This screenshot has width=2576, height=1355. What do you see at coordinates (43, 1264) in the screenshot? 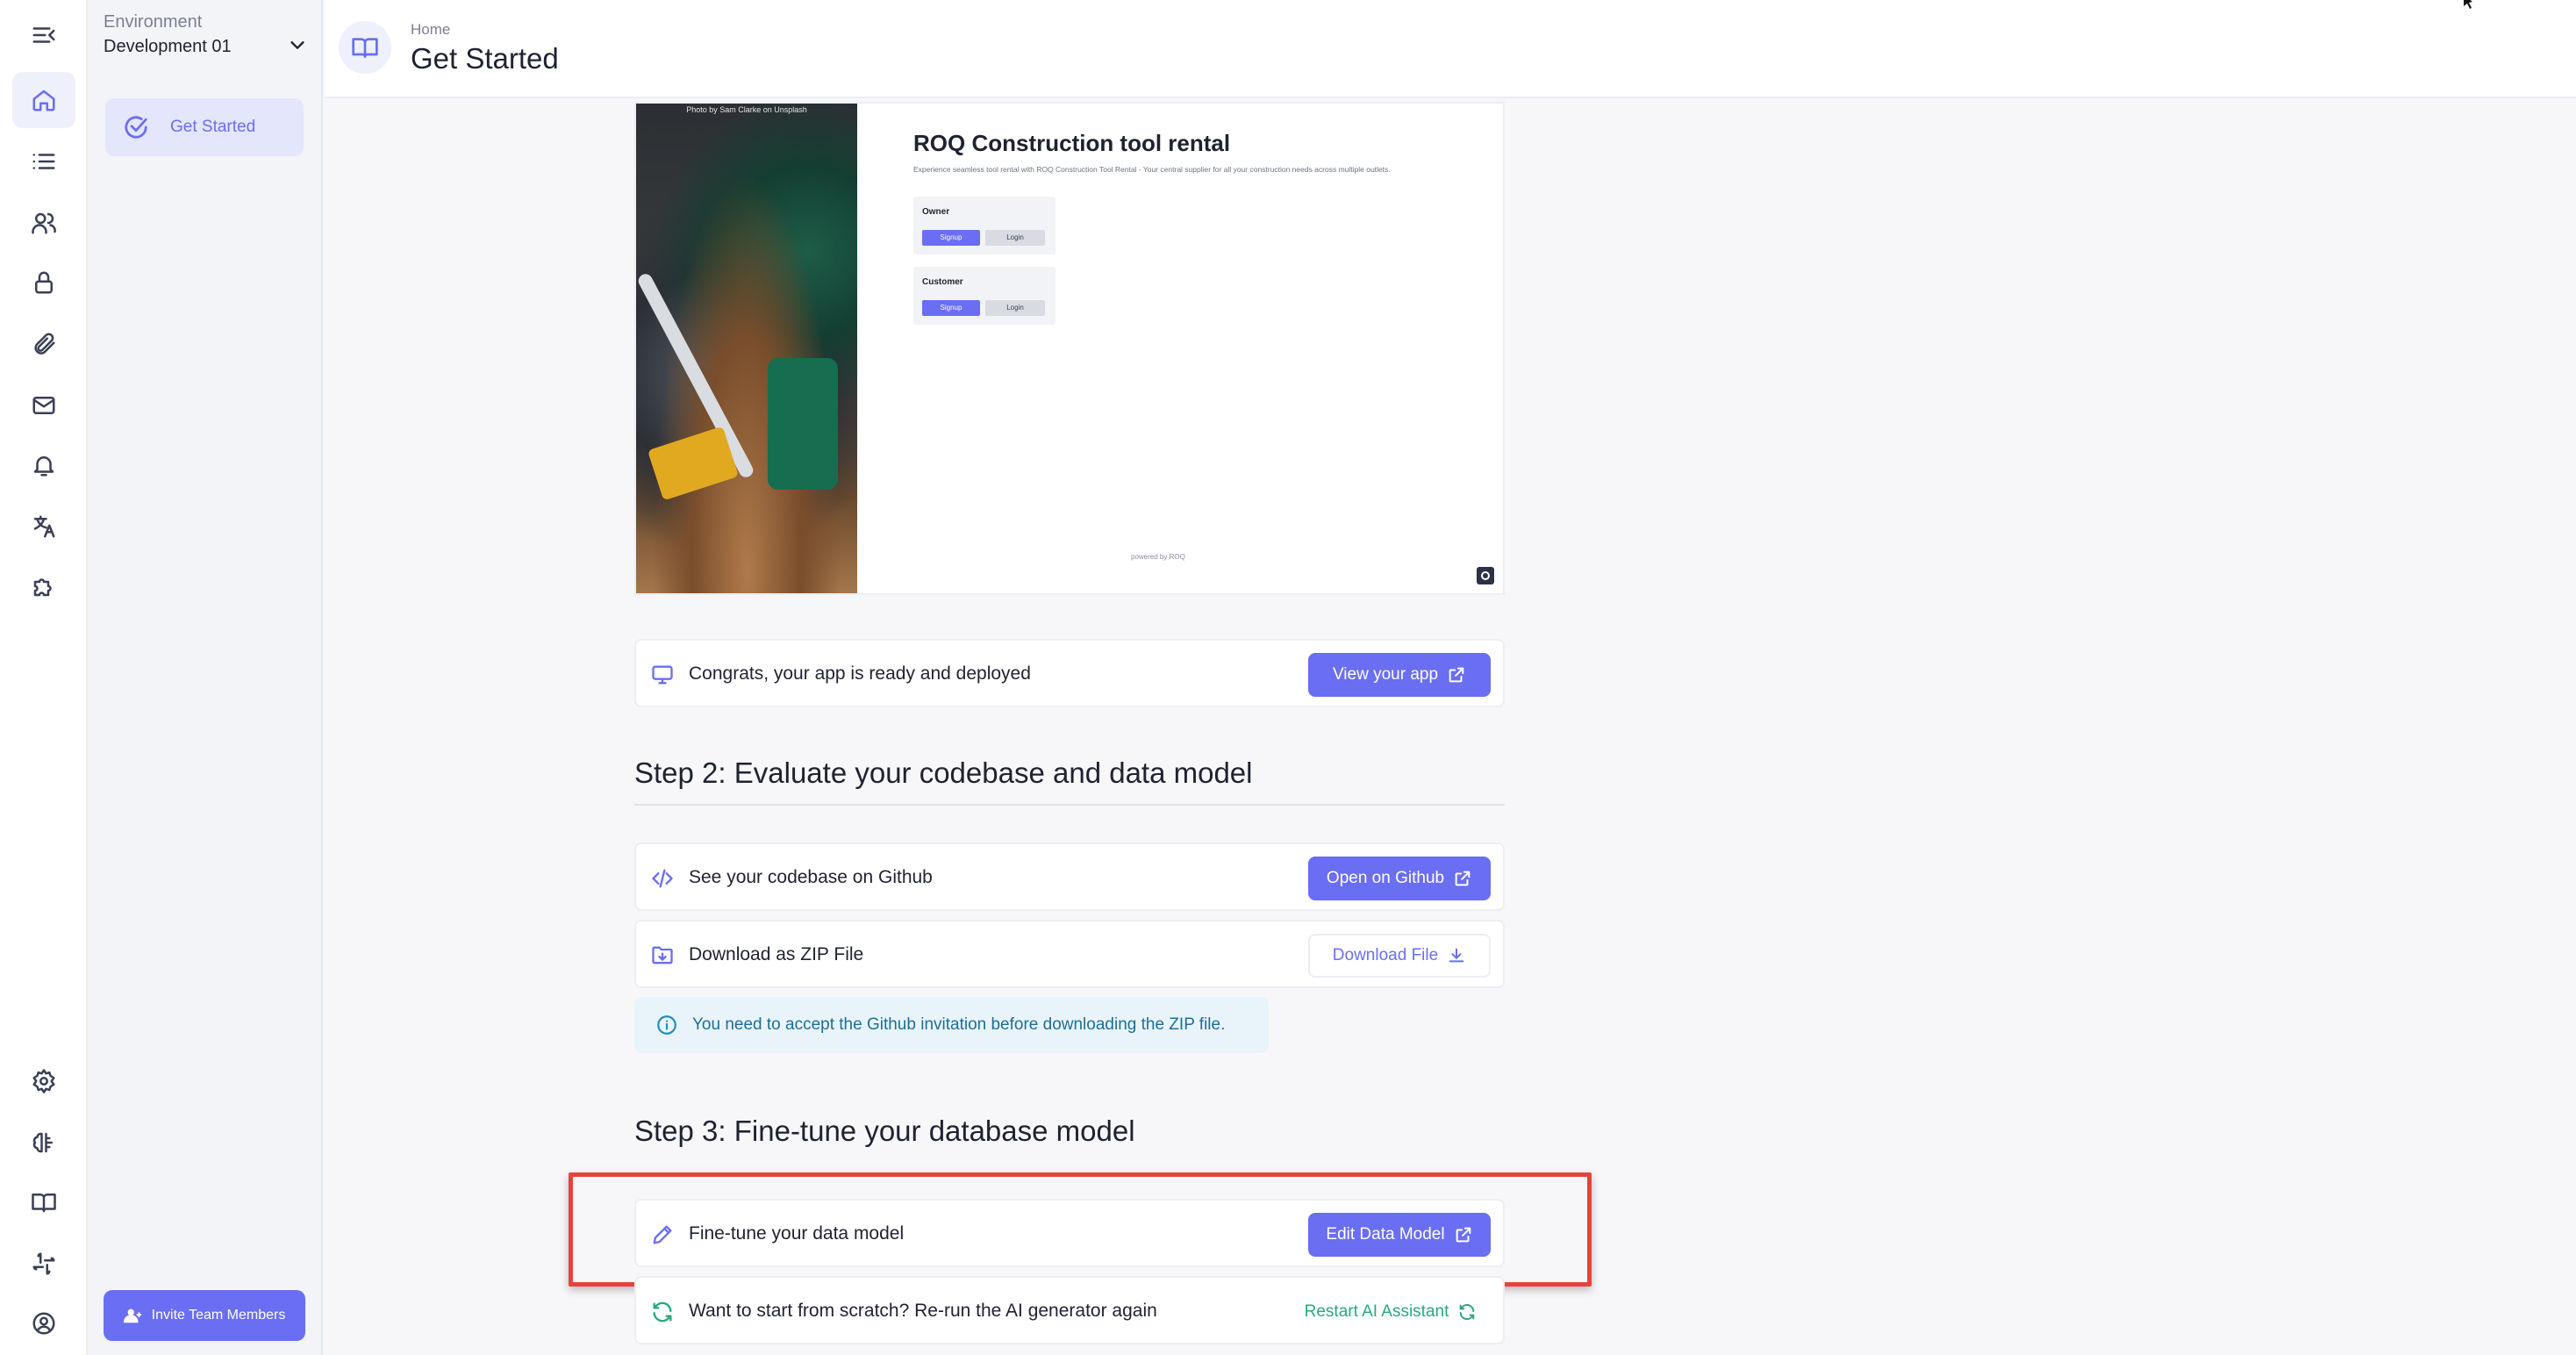
I see `slack-icon` at bounding box center [43, 1264].